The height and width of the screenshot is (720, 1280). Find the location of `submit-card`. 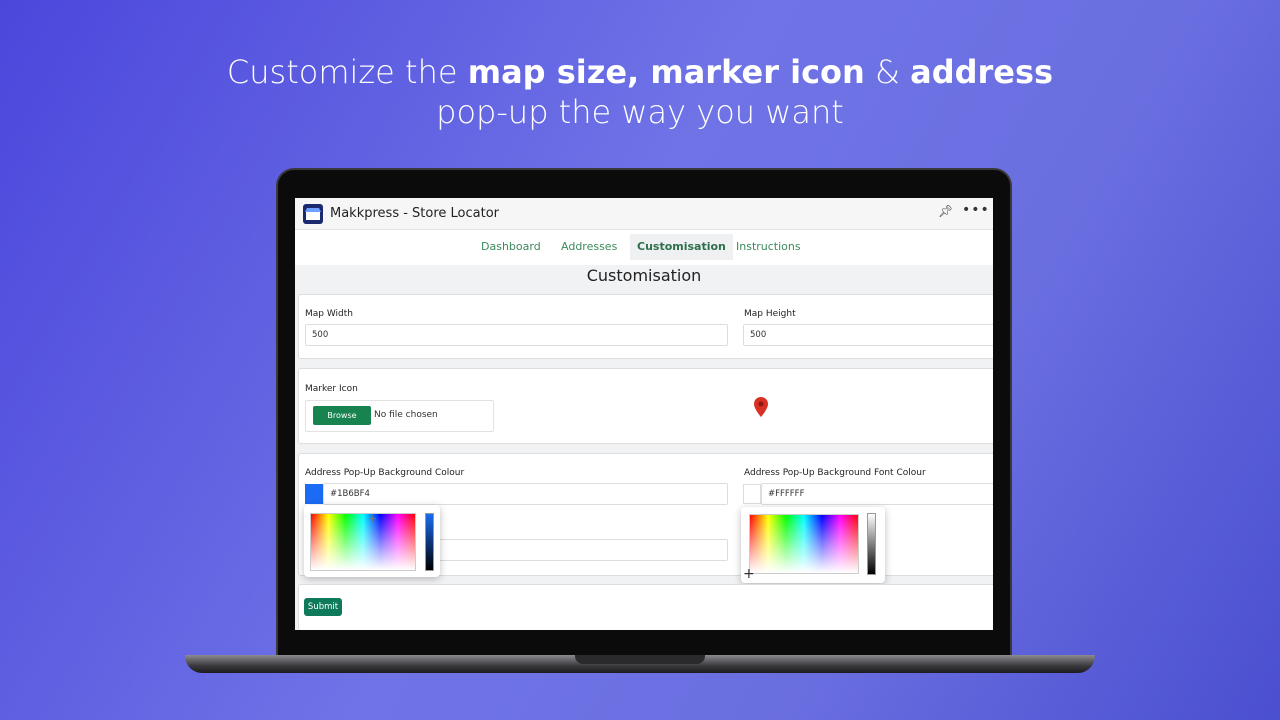

submit-card is located at coordinates (645, 607).